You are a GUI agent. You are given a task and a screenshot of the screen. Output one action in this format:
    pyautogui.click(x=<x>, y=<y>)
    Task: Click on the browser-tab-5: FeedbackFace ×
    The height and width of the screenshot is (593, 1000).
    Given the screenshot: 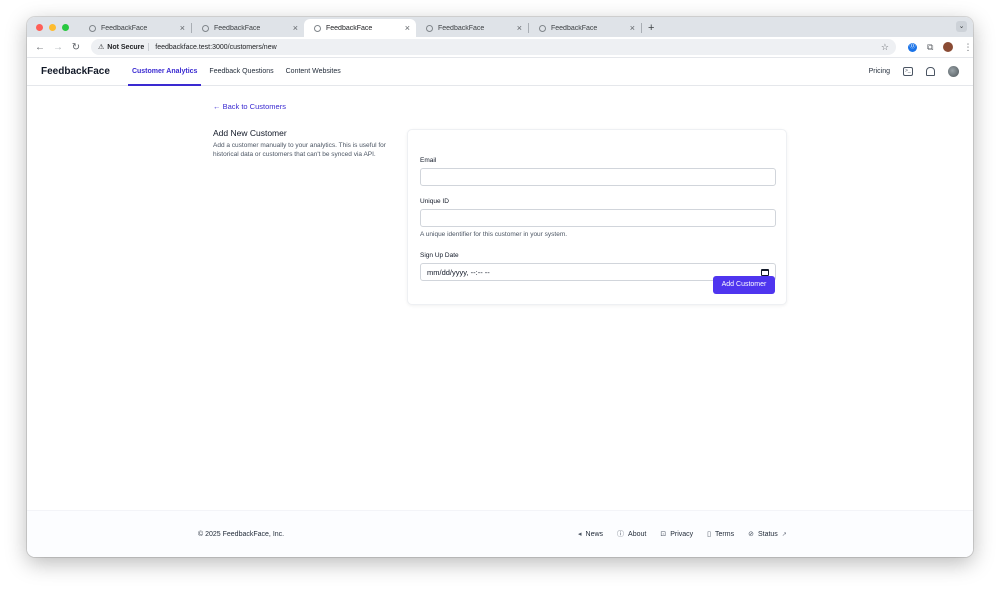 What is the action you would take?
    pyautogui.click(x=585, y=28)
    